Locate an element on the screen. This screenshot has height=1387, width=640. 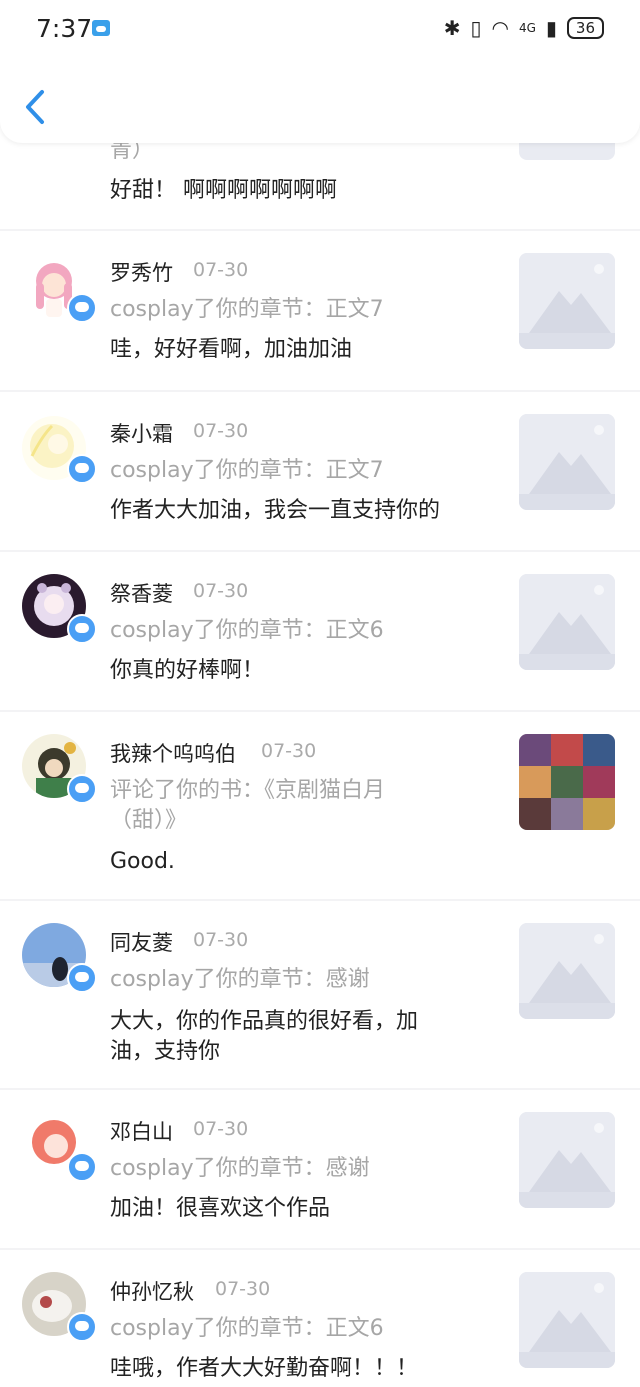
list-item: 祭香菱 07-30 cosplay了你的章节：正文6 你真的好棒啊！ is located at coordinates (320, 631).